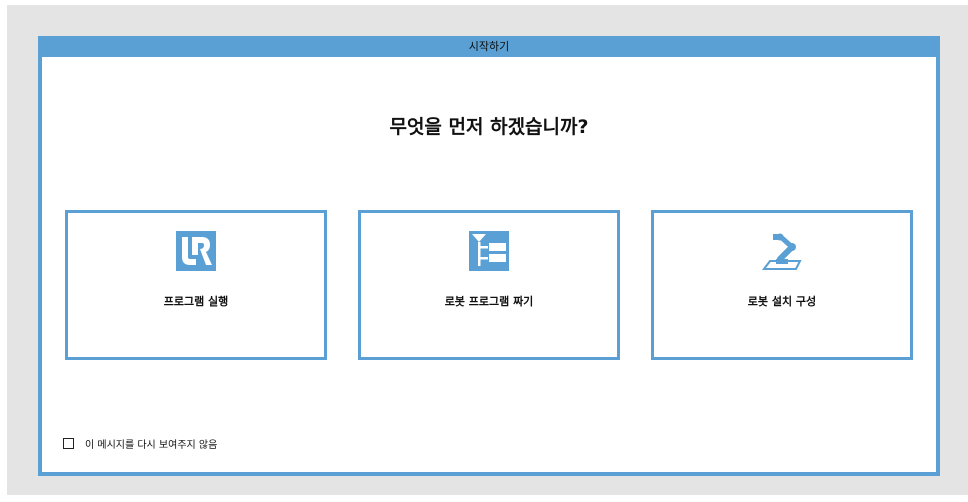 This screenshot has width=968, height=502. Describe the element at coordinates (489, 127) in the screenshot. I see `dialog-question: 무엇을 먼저 하겠습니까?` at that location.